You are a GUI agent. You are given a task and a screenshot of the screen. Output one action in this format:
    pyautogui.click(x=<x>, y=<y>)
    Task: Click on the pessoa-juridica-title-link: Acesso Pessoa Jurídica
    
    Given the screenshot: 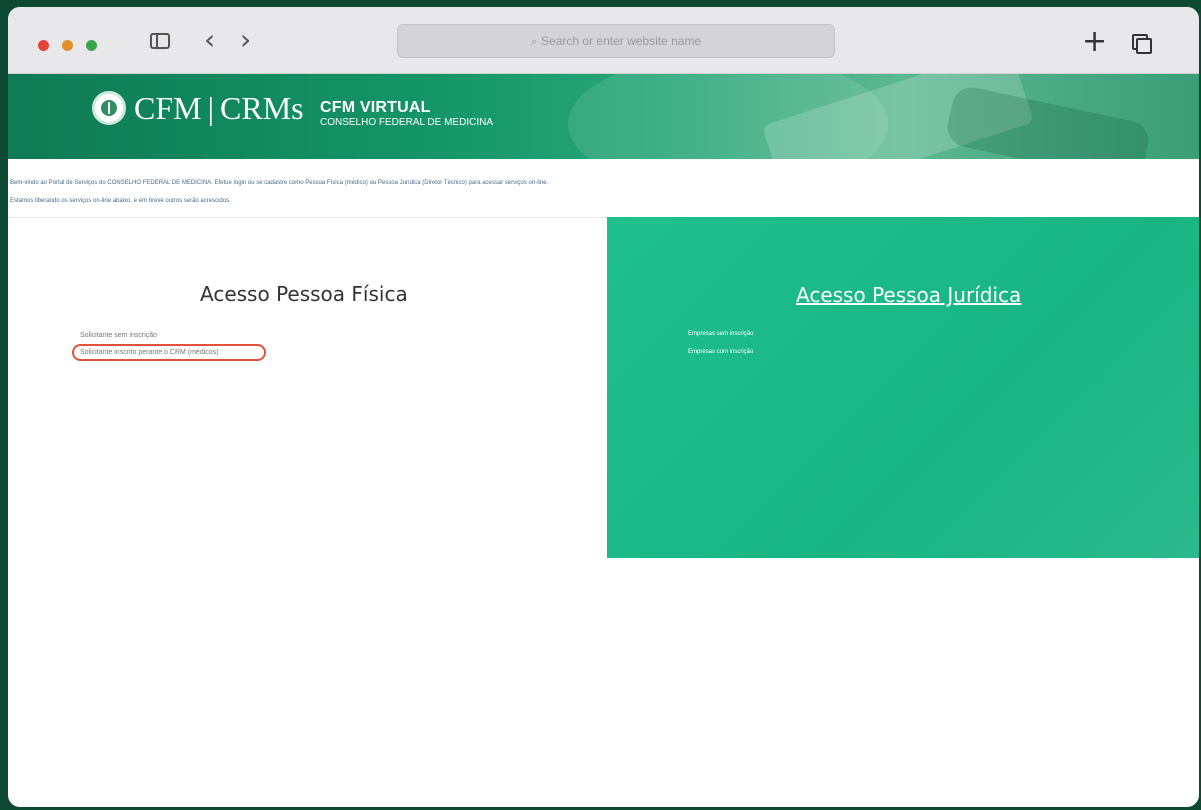 What is the action you would take?
    pyautogui.click(x=908, y=295)
    